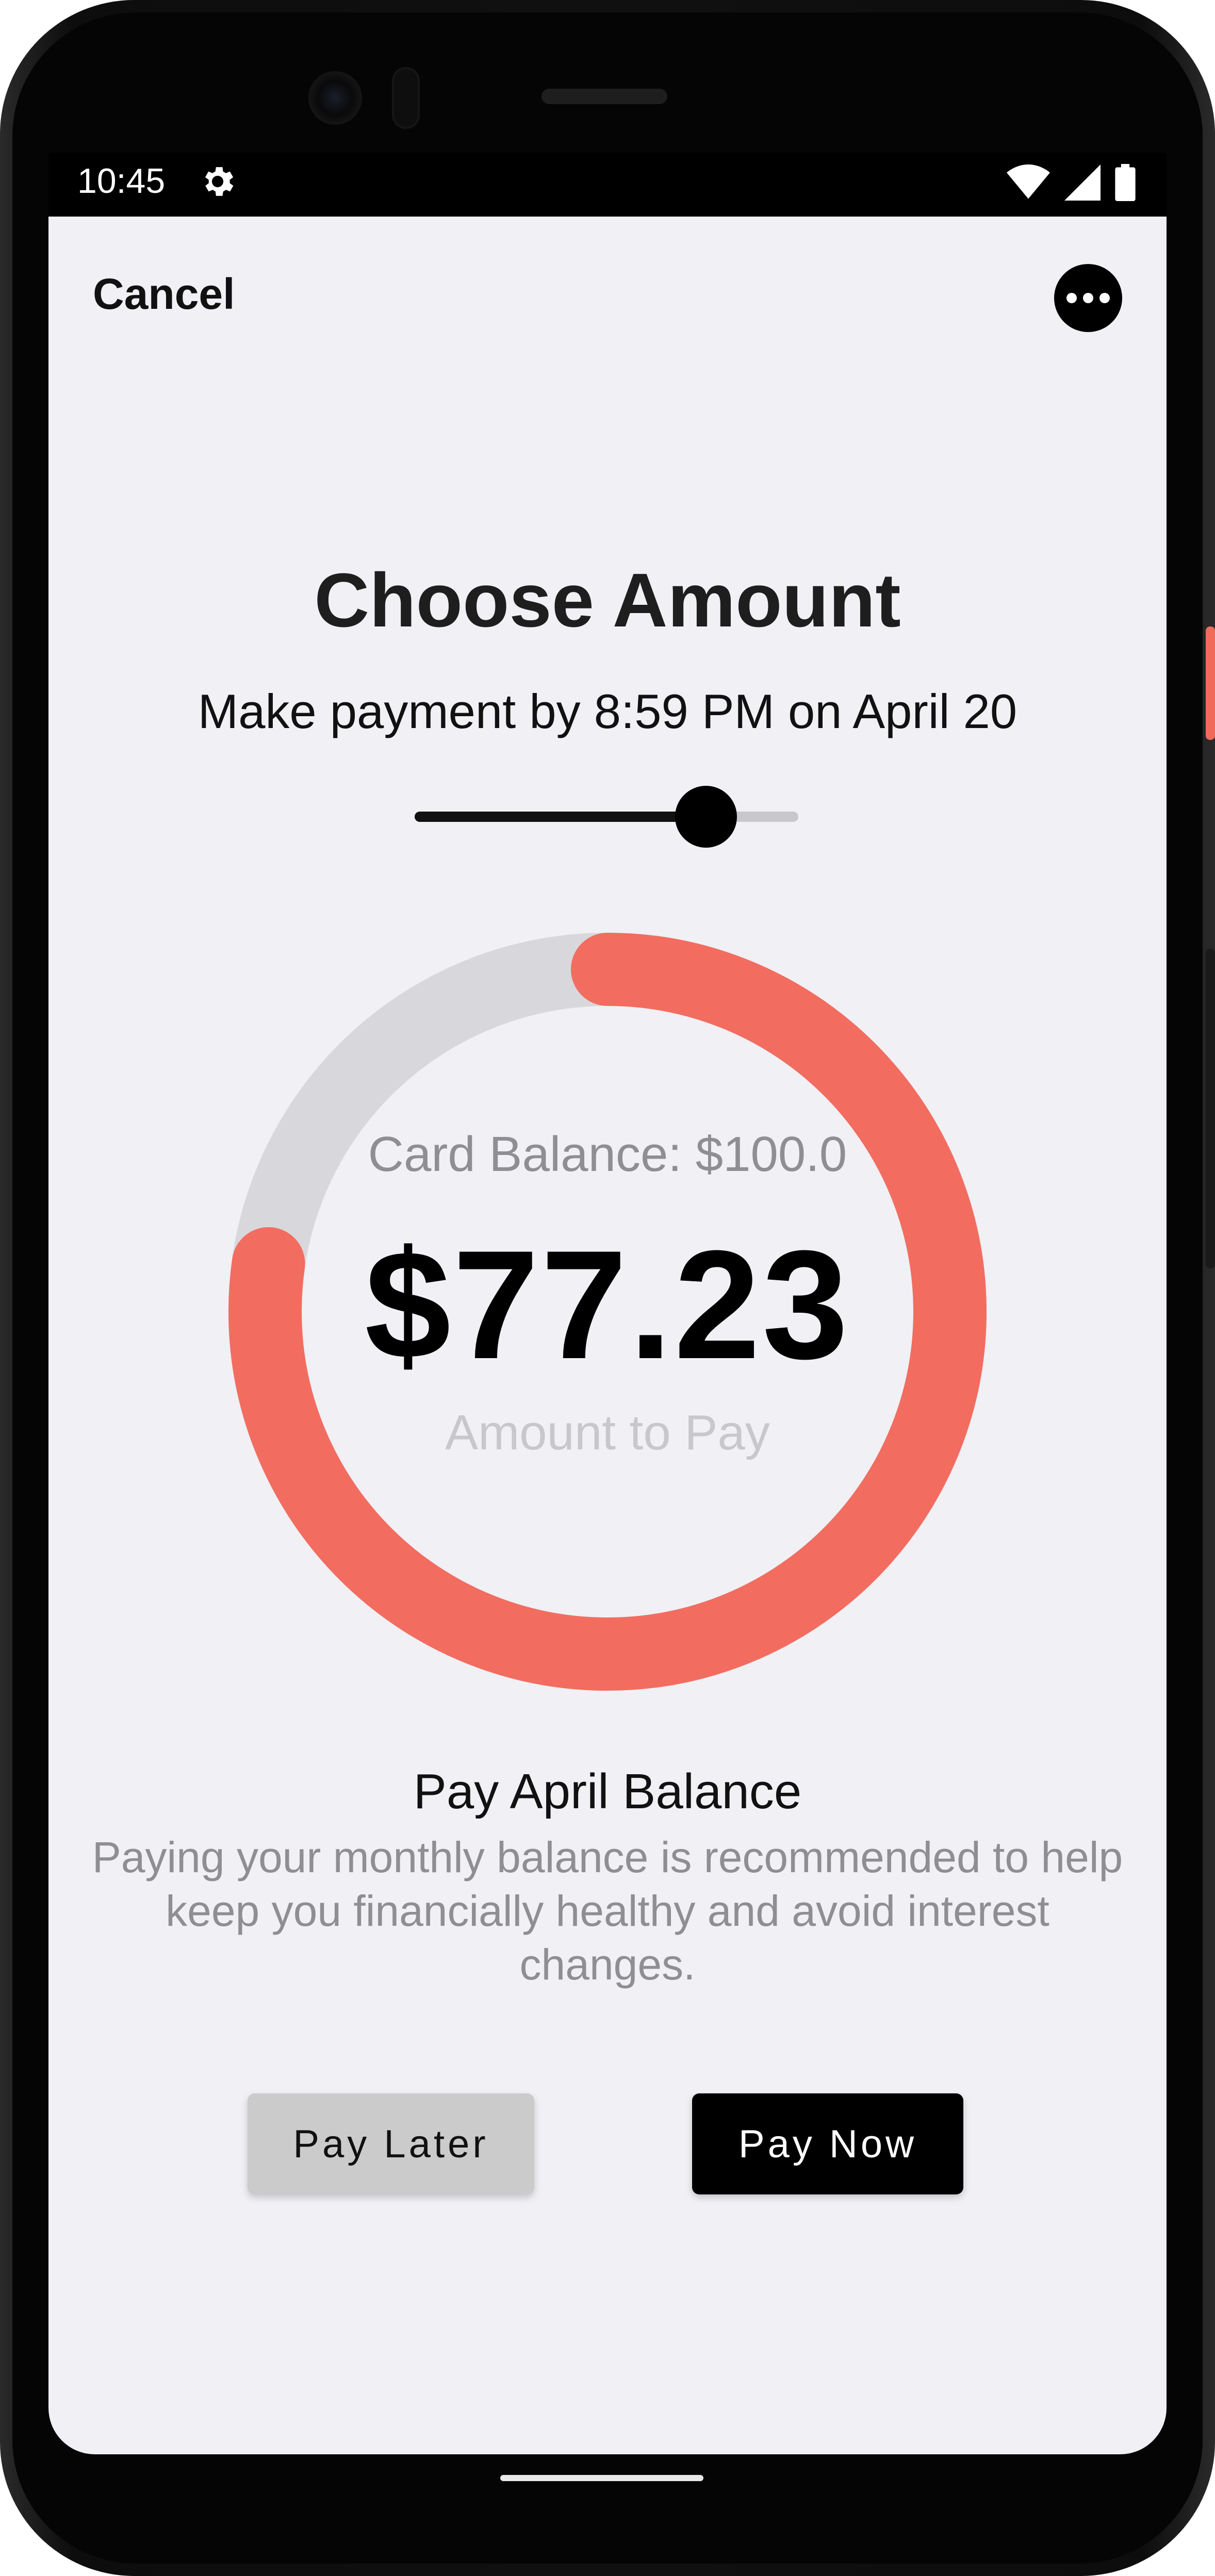  What do you see at coordinates (607, 1792) in the screenshot?
I see `info-title: Pay April Balance` at bounding box center [607, 1792].